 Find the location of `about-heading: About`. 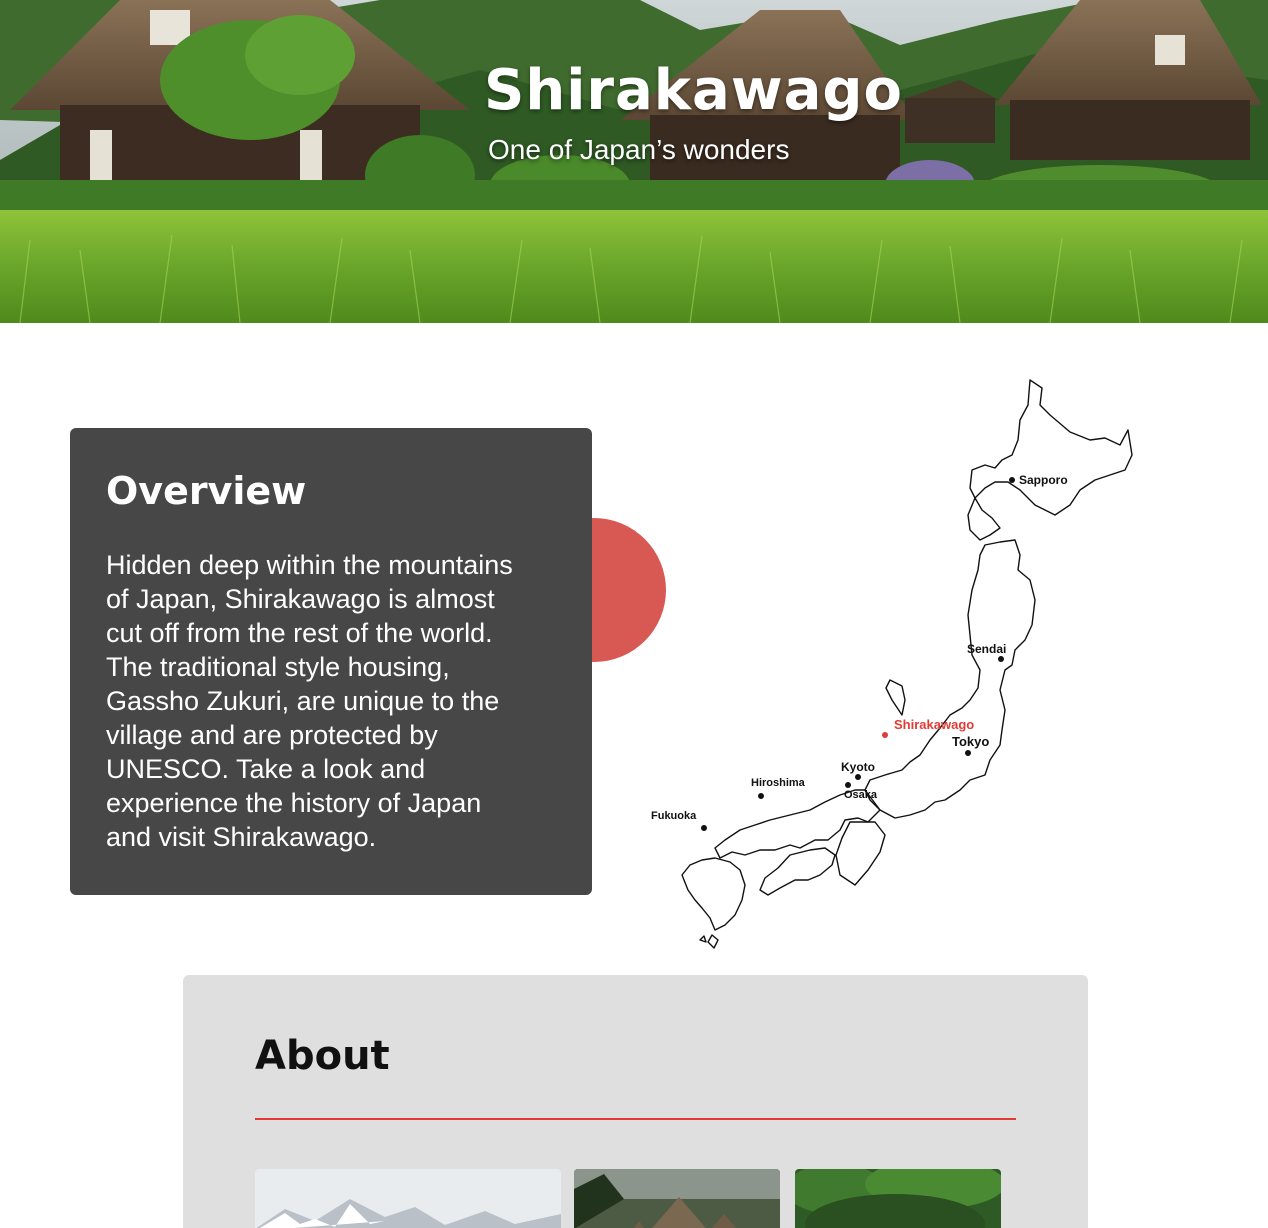

about-heading: About is located at coordinates (322, 1056).